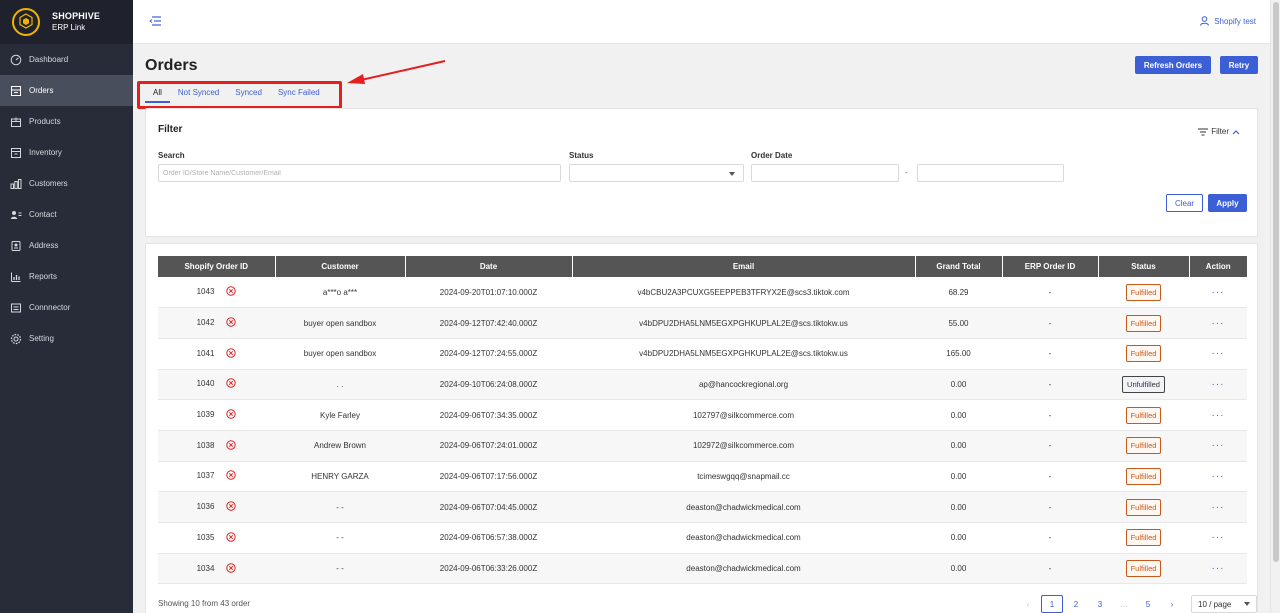 The height and width of the screenshot is (613, 1280). Describe the element at coordinates (206, 476) in the screenshot. I see `order-id: 1037` at that location.